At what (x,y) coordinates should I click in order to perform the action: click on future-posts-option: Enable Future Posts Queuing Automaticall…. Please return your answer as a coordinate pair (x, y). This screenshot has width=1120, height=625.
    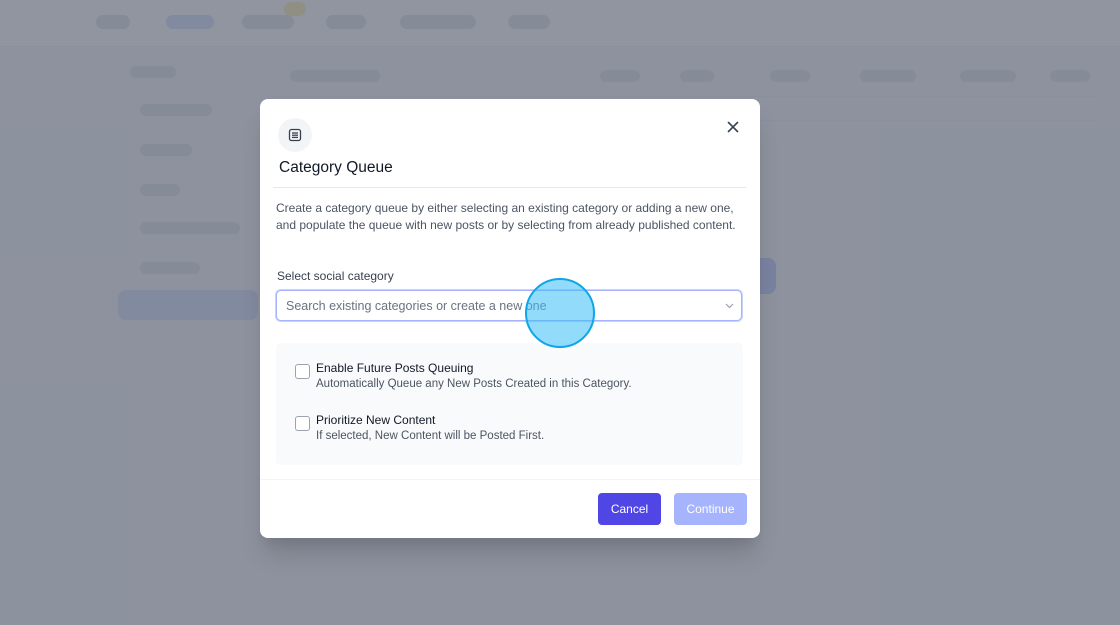
    Looking at the image, I should click on (510, 379).